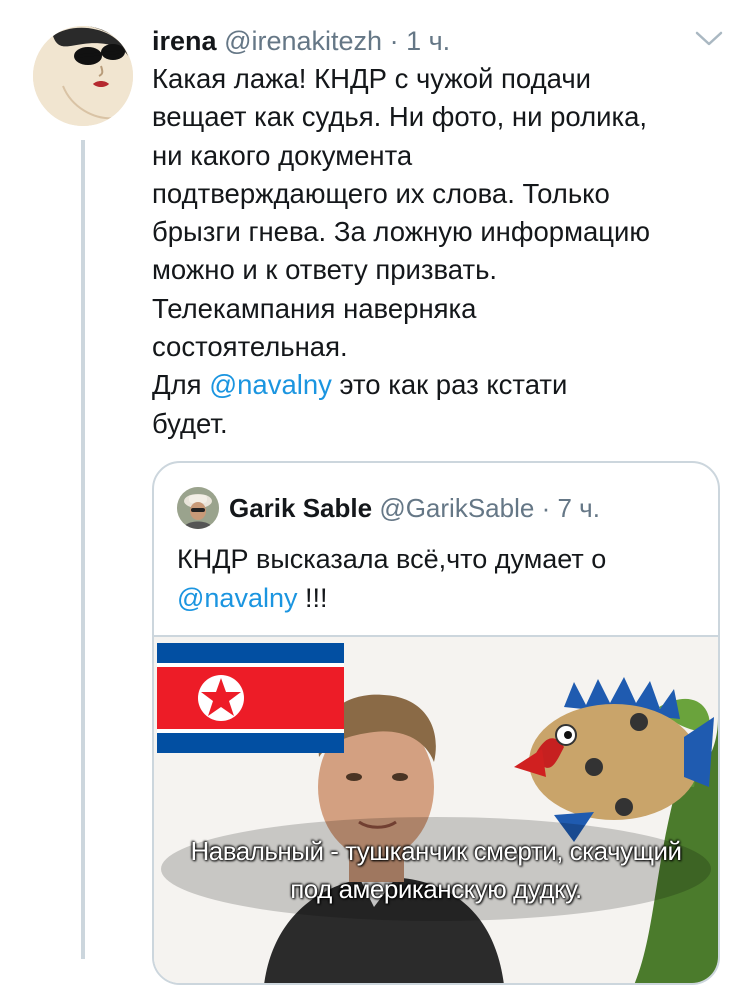 The image size is (750, 985). Describe the element at coordinates (428, 41) in the screenshot. I see `timestamp: 1 ч.` at that location.